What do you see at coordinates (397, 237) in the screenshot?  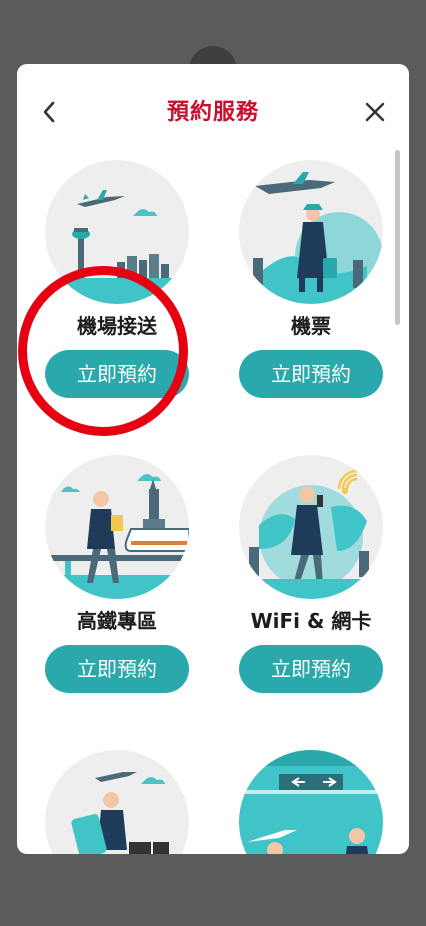 I see `scrollbar` at bounding box center [397, 237].